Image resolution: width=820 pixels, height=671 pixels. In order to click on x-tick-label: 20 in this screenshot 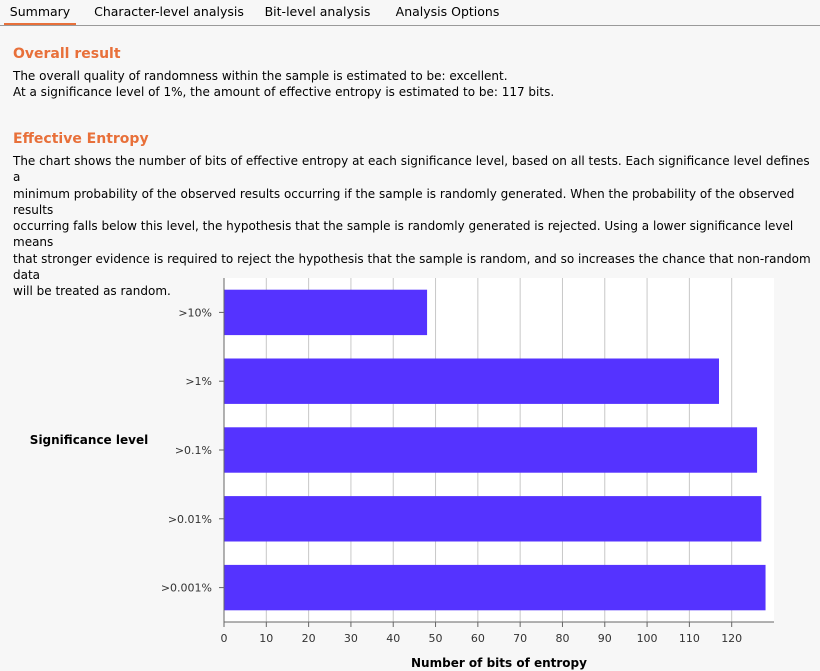, I will do `click(309, 638)`.